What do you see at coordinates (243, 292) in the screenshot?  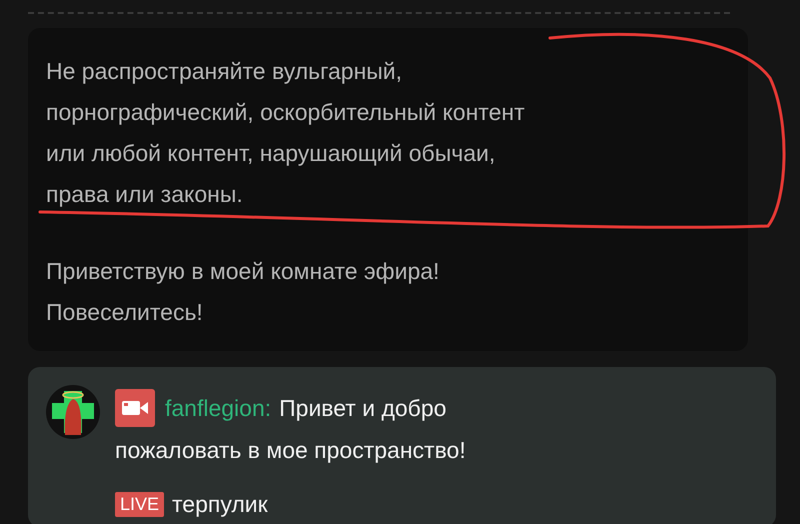 I see `notice-text: Приветствую в моей комнате эфира! Повеселитесь!` at bounding box center [243, 292].